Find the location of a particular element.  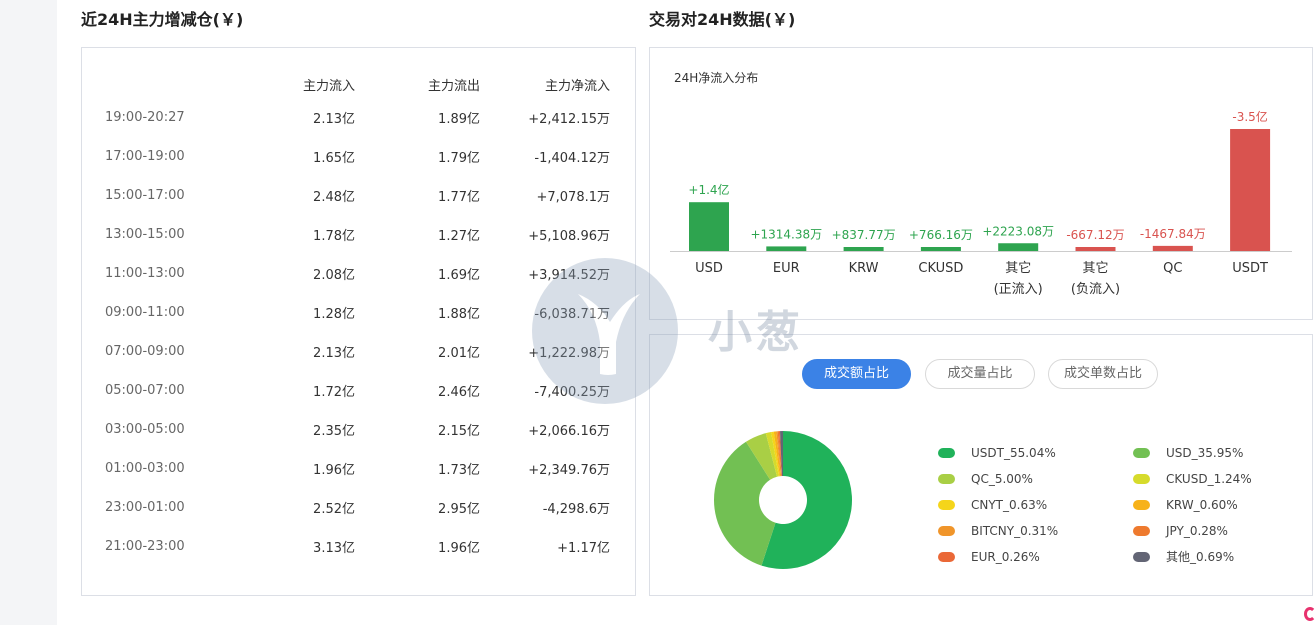

bar-data-label: -667.12万 is located at coordinates (1095, 235).